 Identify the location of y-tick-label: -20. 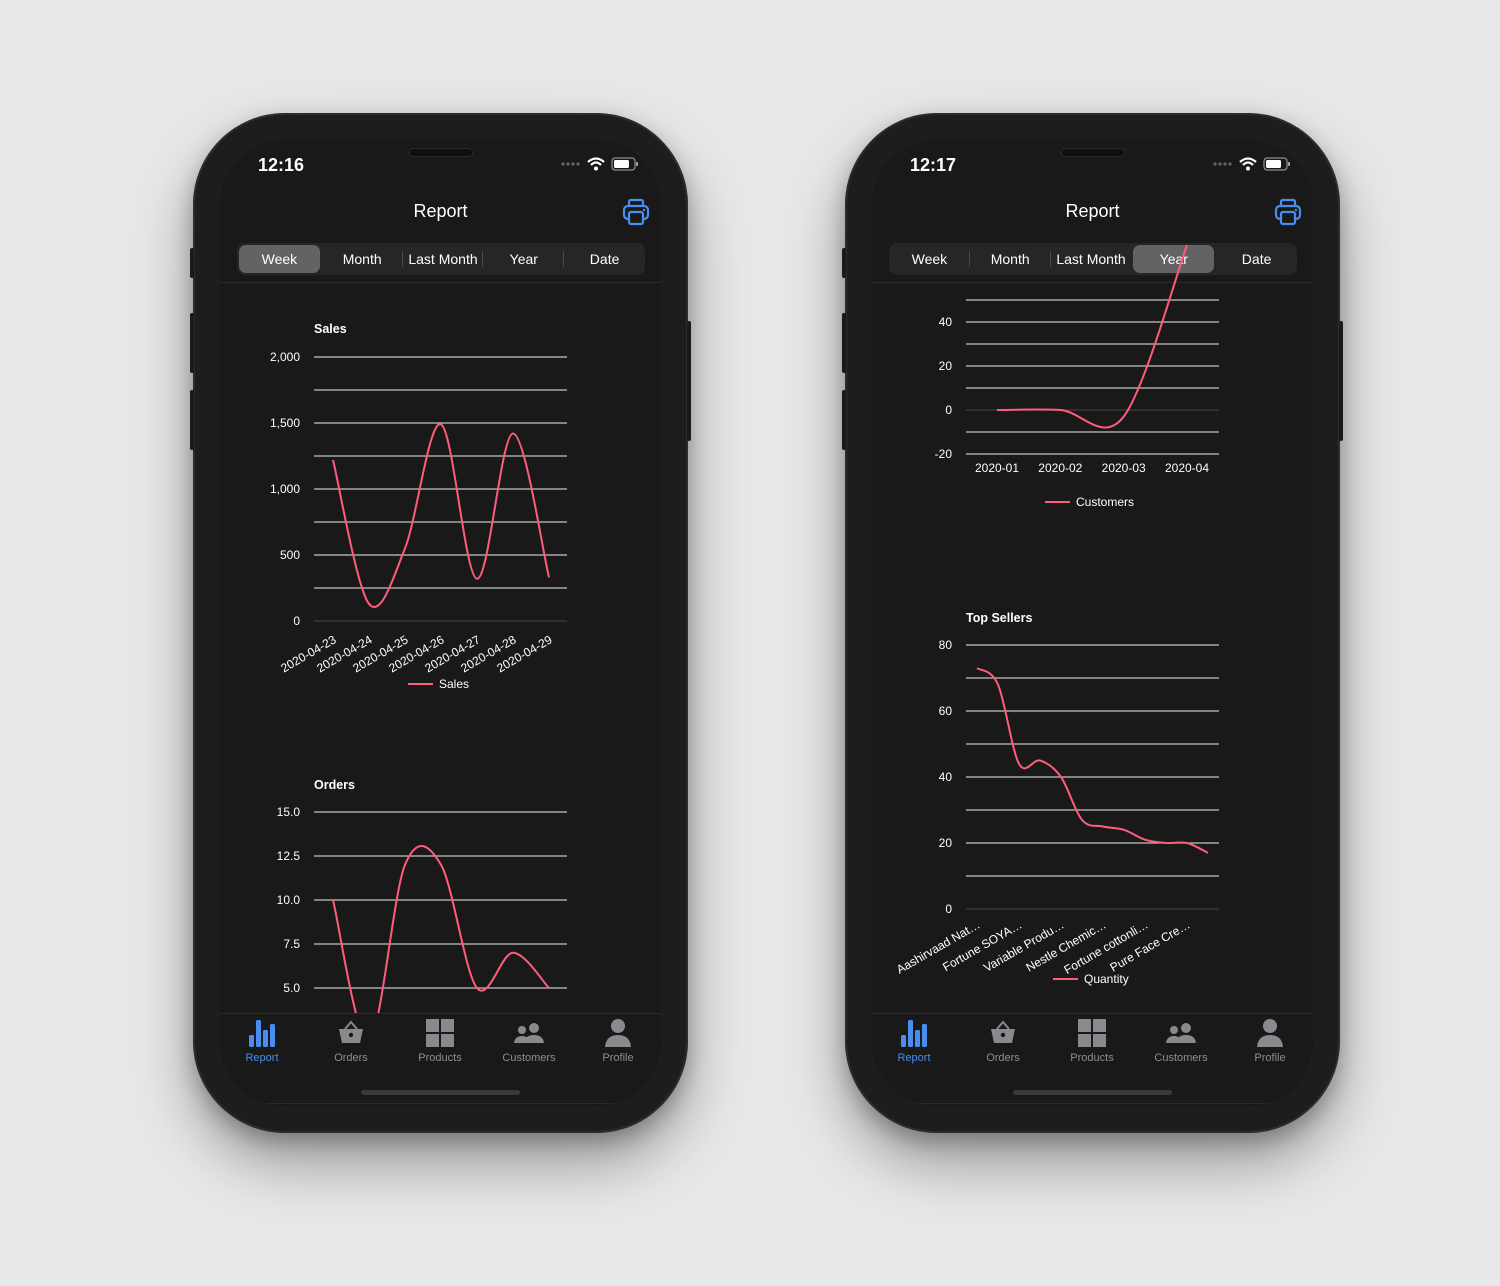
(944, 454).